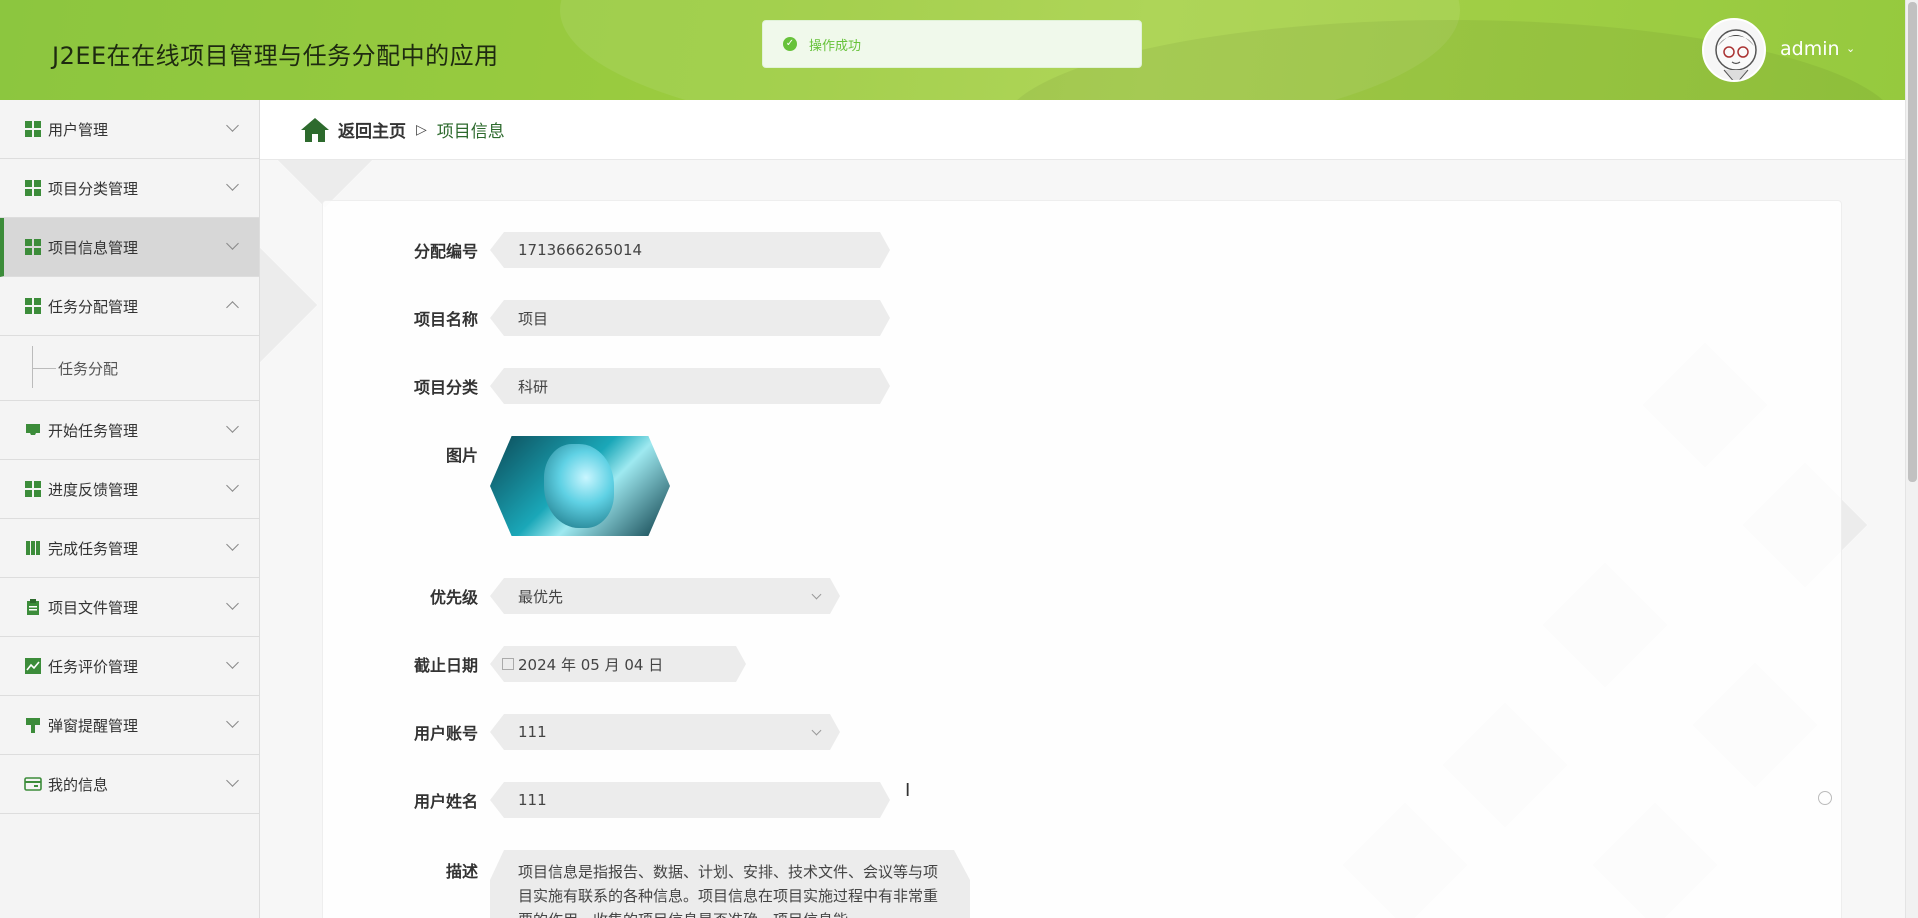  Describe the element at coordinates (690, 800) in the screenshot. I see `username-field: 111` at that location.